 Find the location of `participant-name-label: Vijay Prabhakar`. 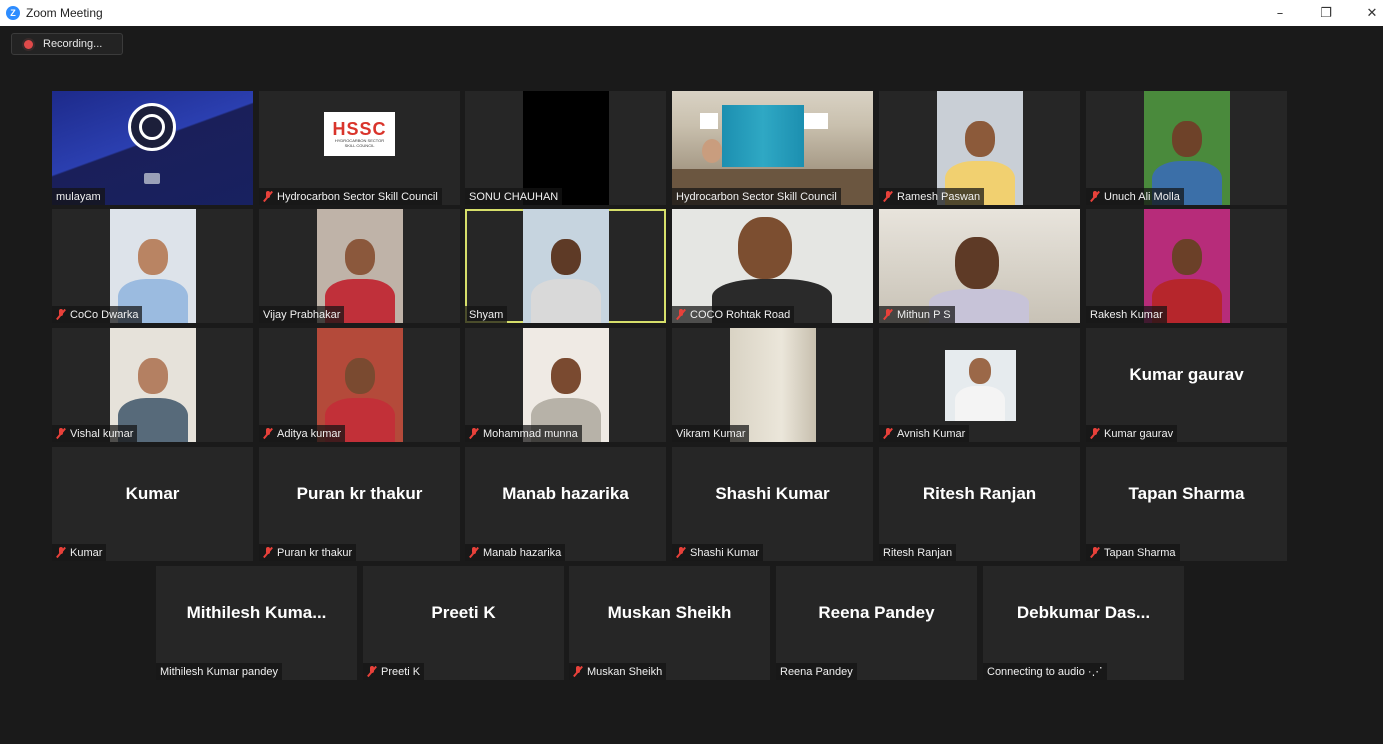

participant-name-label: Vijay Prabhakar is located at coordinates (302, 314).